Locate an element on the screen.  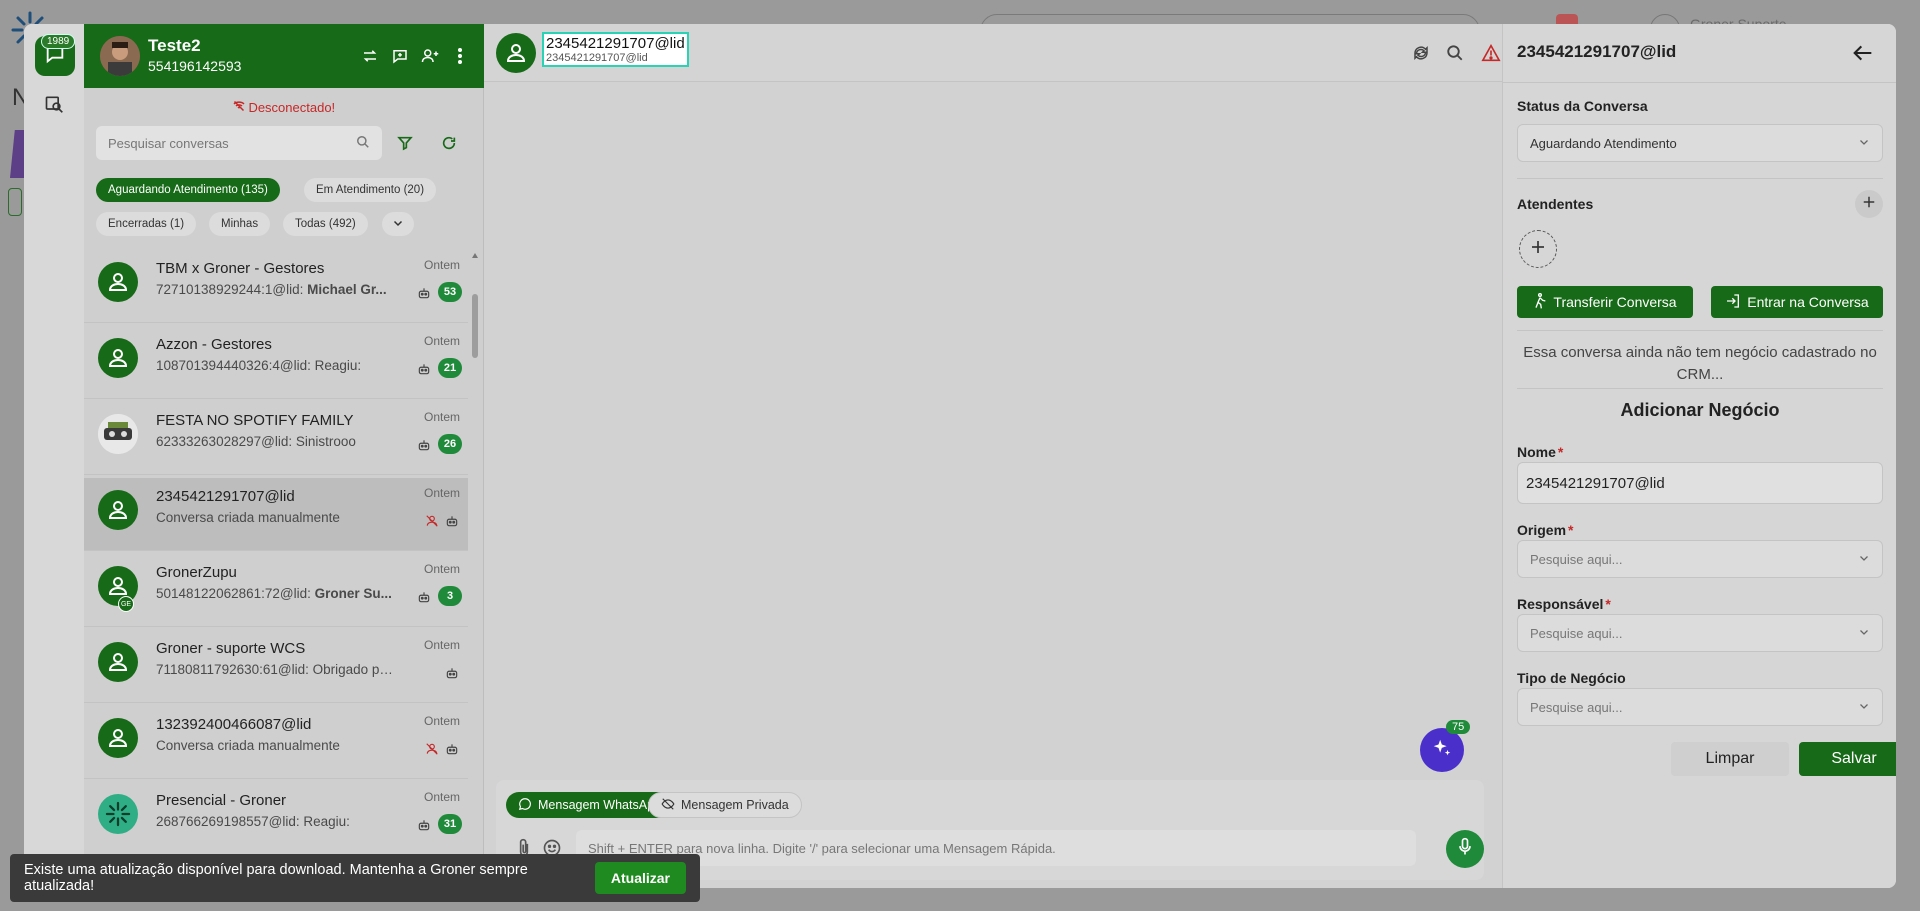
groner-logo-avatar is located at coordinates (118, 814).